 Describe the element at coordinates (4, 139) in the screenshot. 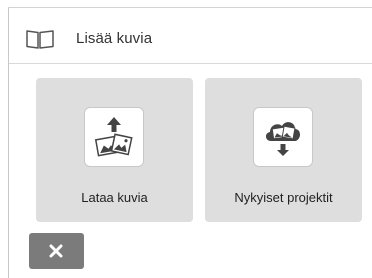

I see `background` at that location.